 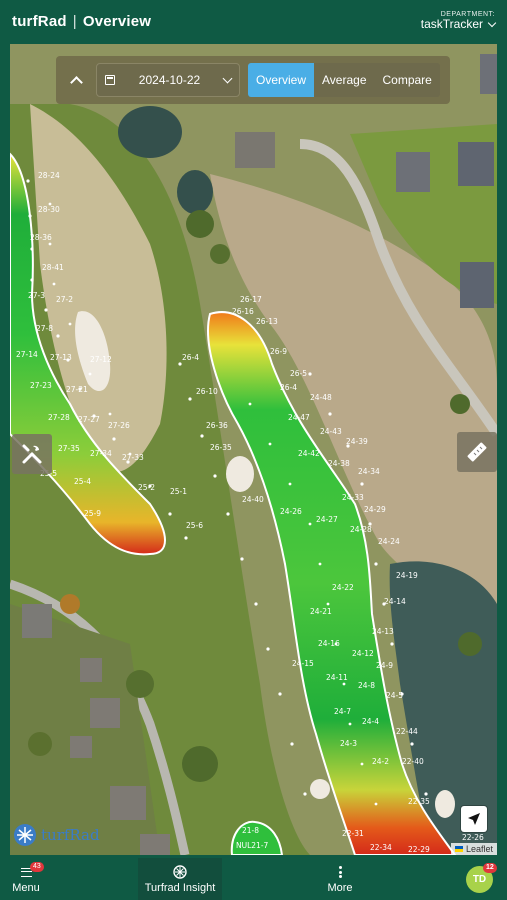 What do you see at coordinates (340, 888) in the screenshot?
I see `nav-more-label: More` at bounding box center [340, 888].